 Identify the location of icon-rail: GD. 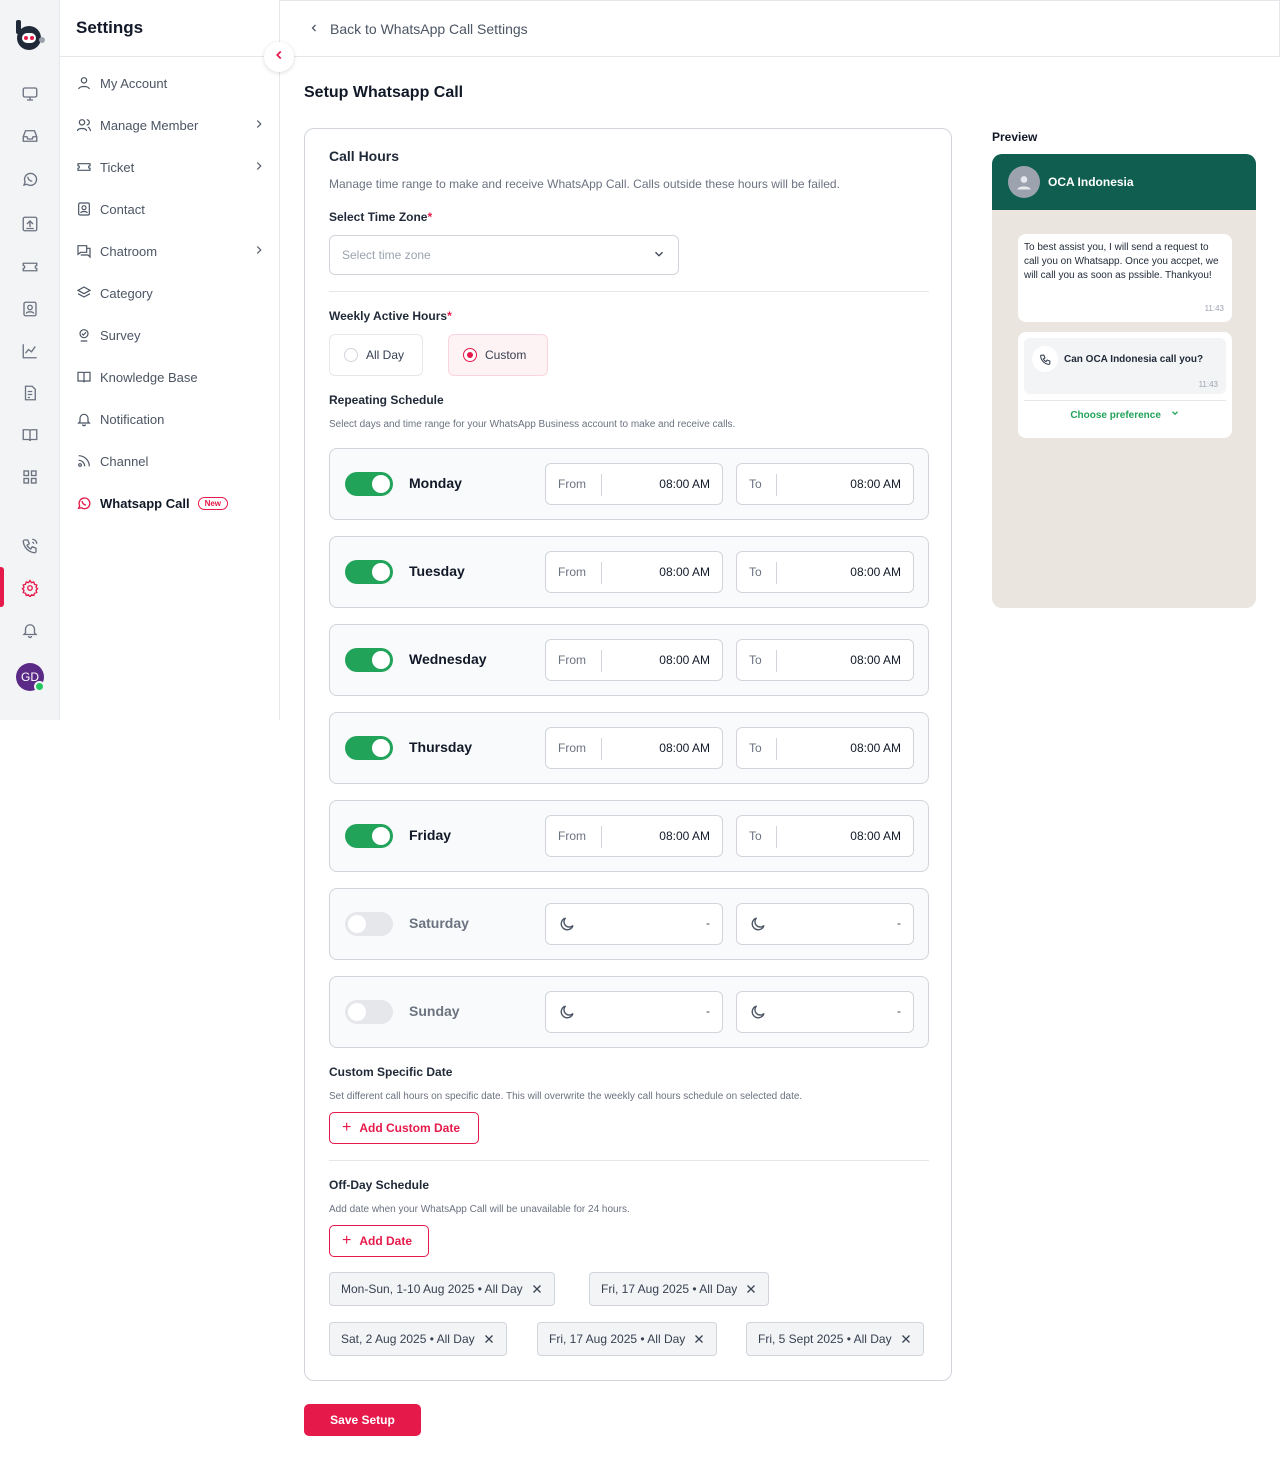
(30, 360).